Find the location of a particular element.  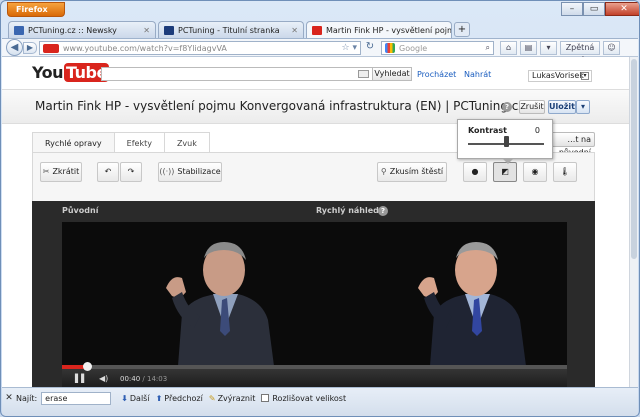

feedback-button: Zpětná vazba is located at coordinates (580, 52).